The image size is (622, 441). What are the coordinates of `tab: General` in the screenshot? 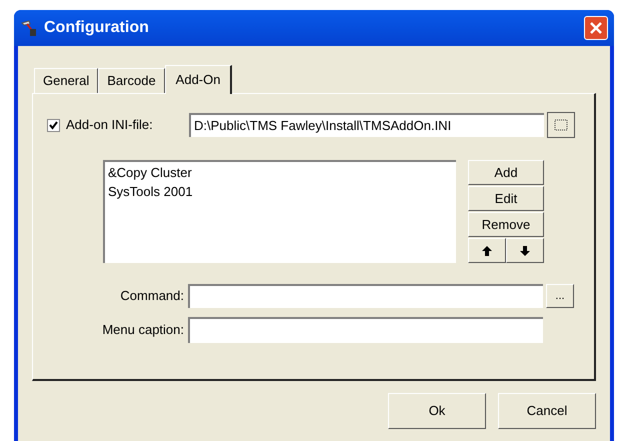 It's located at (66, 80).